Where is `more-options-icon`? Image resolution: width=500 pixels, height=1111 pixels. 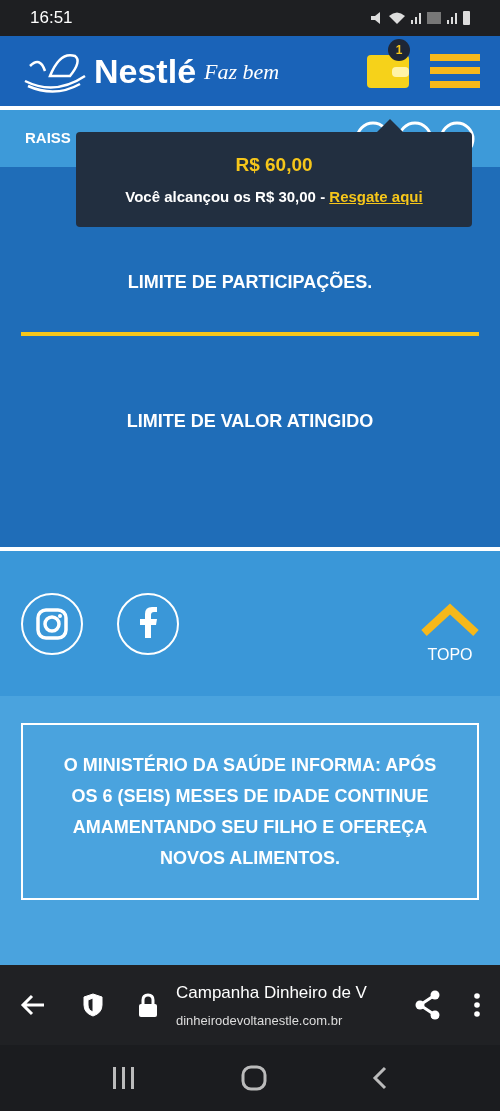 more-options-icon is located at coordinates (477, 1005).